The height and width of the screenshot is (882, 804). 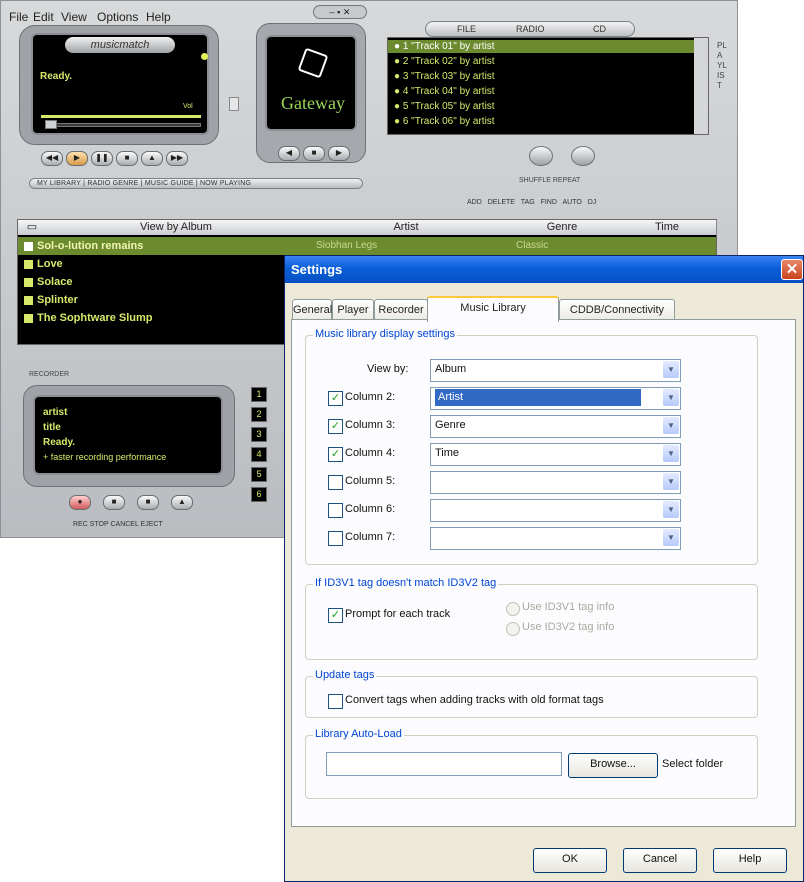 I want to click on tab-recorder: Recorder, so click(x=401, y=309).